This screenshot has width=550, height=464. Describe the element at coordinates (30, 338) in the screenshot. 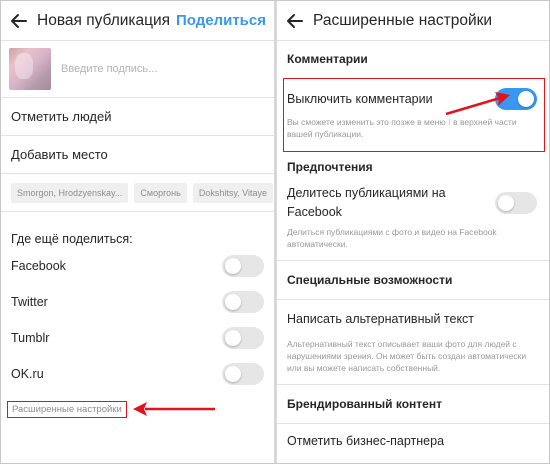

I see `share-target-label: Tumblr` at that location.